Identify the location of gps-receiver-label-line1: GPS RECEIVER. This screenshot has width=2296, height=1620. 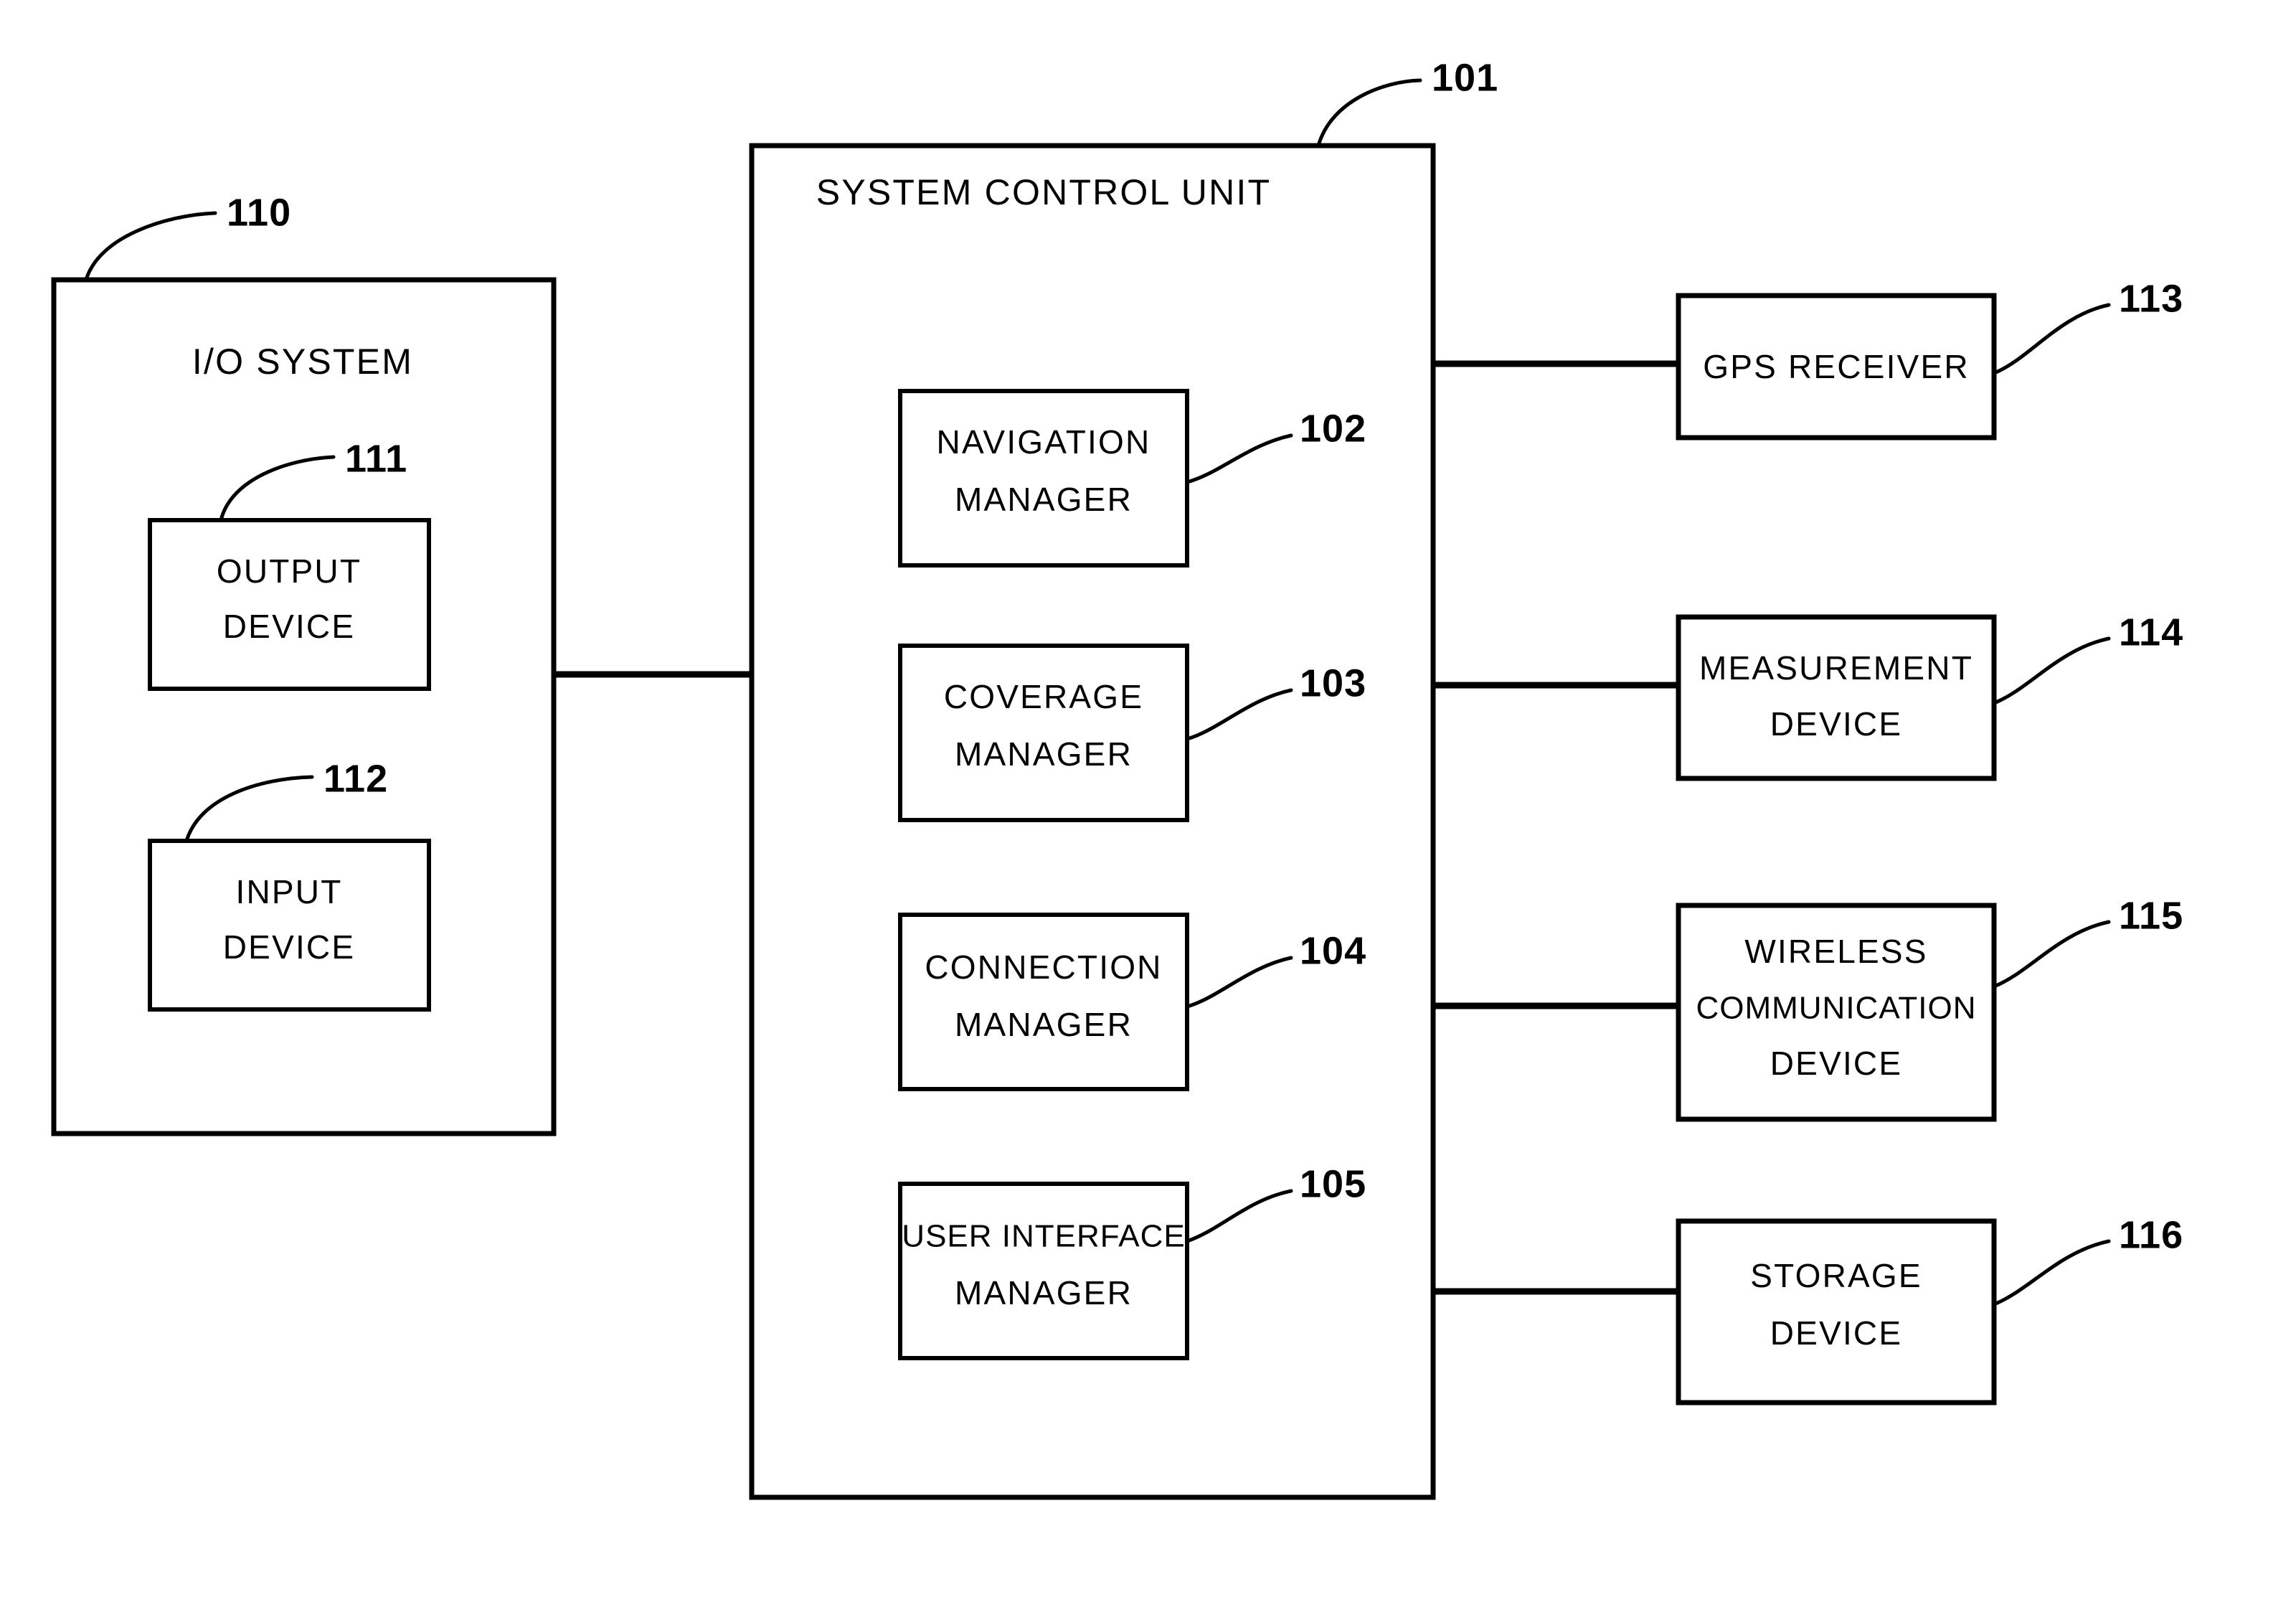
(1836, 366).